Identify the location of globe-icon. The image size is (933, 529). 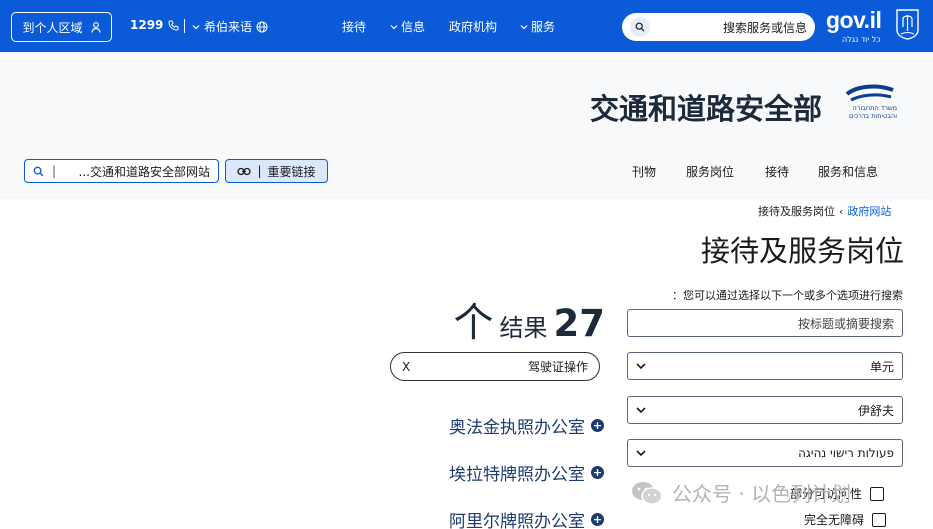
(262, 26).